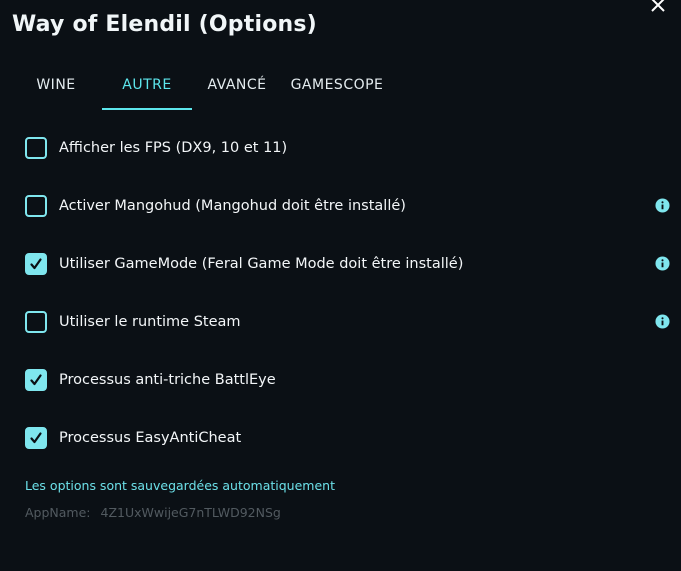 This screenshot has height=571, width=681. What do you see at coordinates (36, 148) in the screenshot?
I see `show-fps-checkbox` at bounding box center [36, 148].